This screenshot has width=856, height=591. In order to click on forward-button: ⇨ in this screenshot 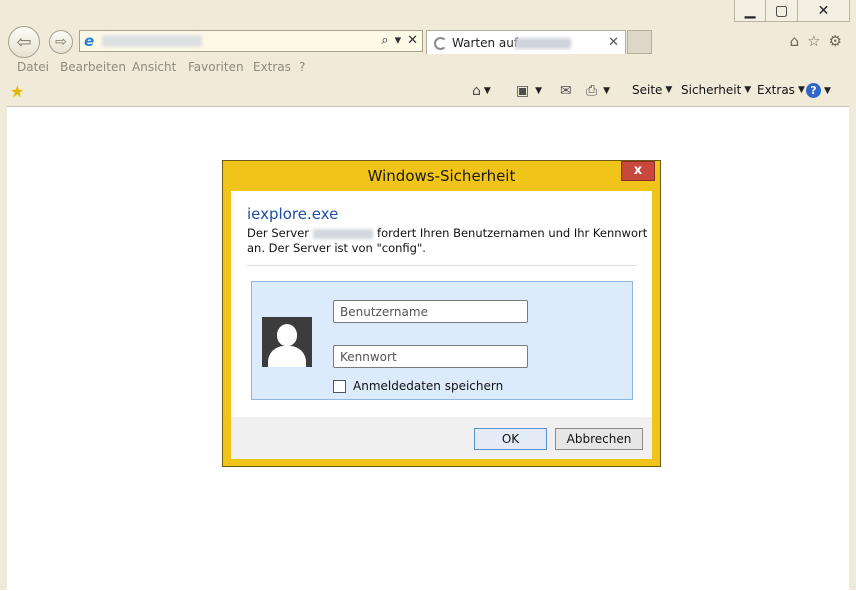, I will do `click(61, 42)`.